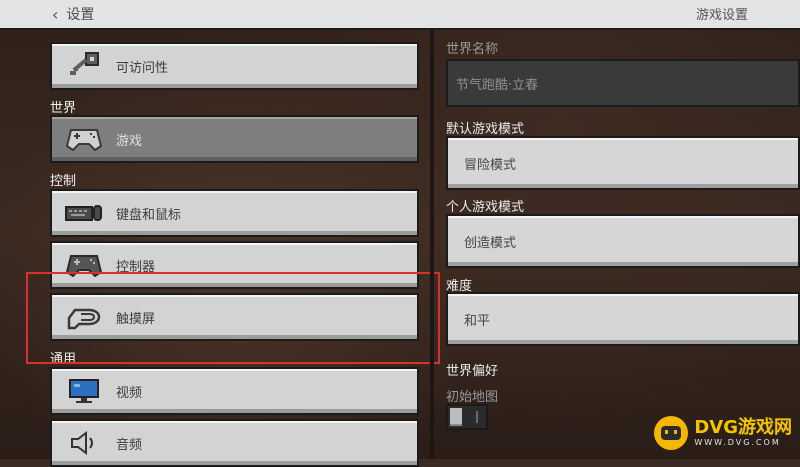  Describe the element at coordinates (432, 244) in the screenshot. I see `column-divider` at that location.